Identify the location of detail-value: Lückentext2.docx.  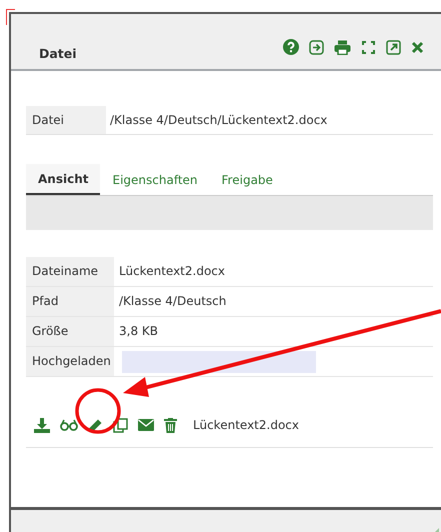
(172, 271).